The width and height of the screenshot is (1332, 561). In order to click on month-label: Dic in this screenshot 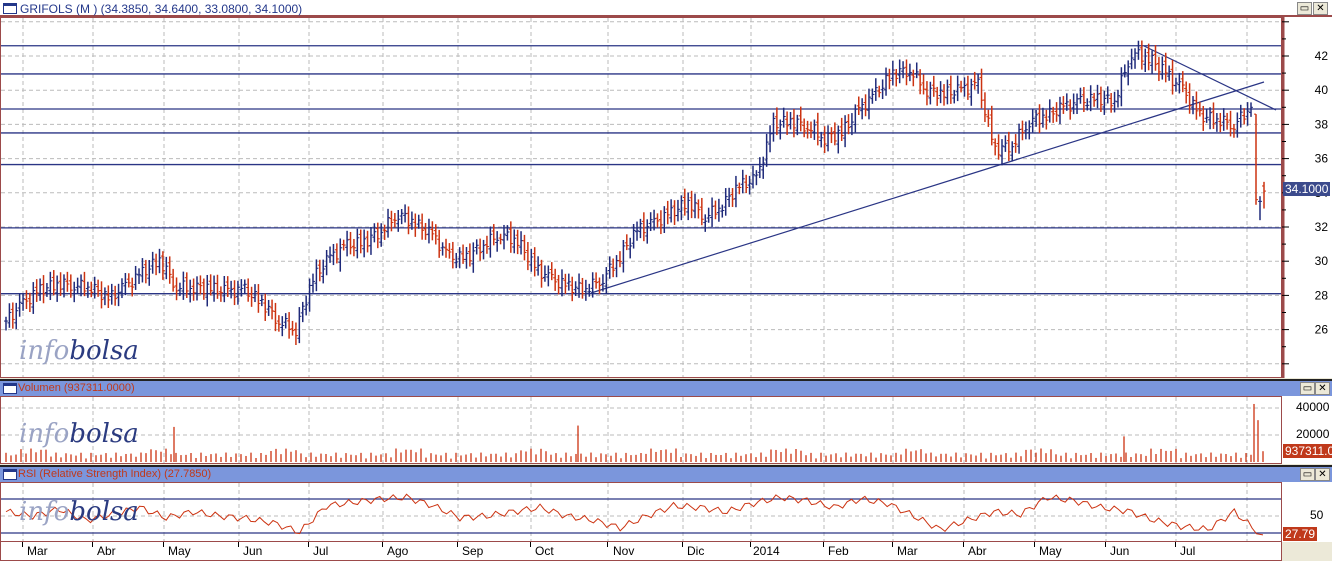, I will do `click(696, 551)`.